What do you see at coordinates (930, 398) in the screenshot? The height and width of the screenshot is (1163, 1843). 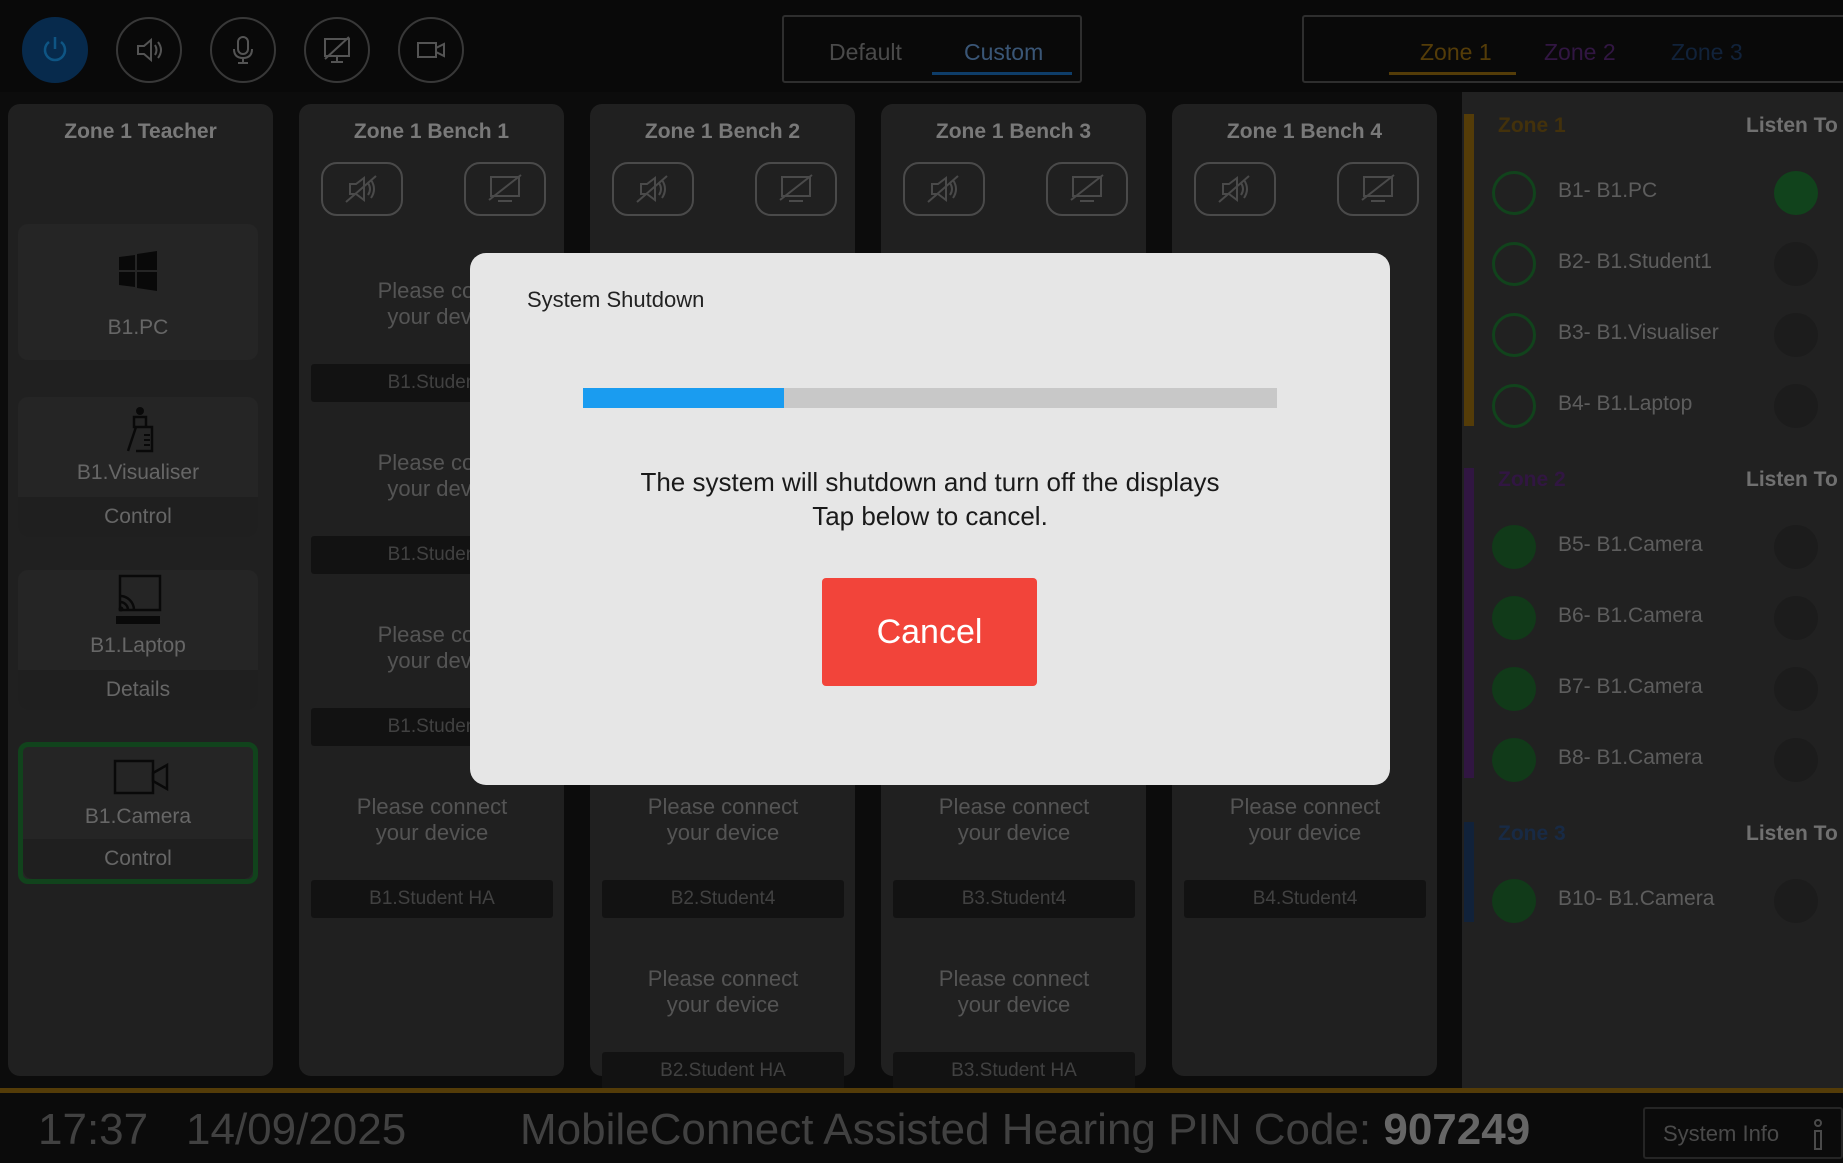 I see `shutdown-progress-bar` at bounding box center [930, 398].